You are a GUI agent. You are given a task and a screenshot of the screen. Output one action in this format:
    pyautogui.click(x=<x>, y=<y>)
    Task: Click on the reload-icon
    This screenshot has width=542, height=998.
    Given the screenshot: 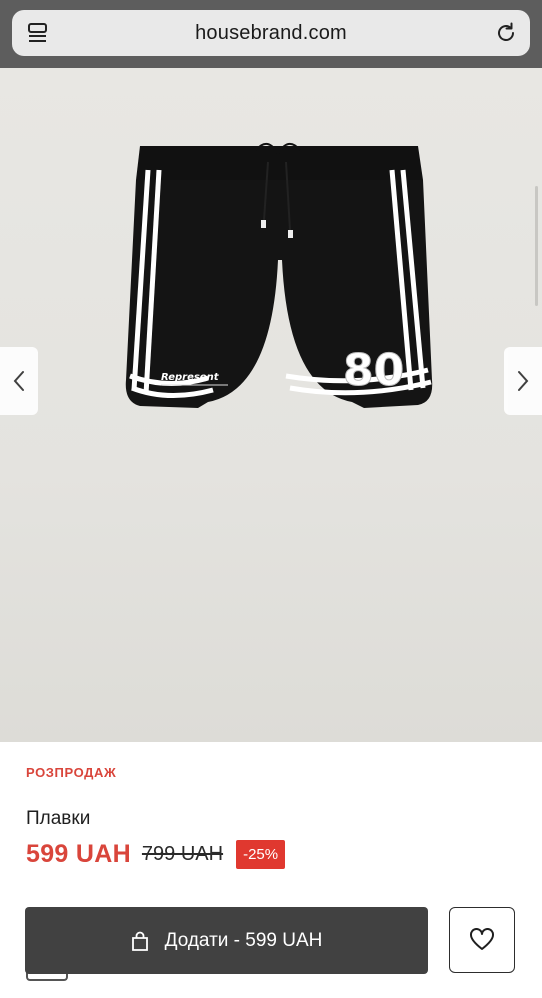 What is the action you would take?
    pyautogui.click(x=506, y=33)
    